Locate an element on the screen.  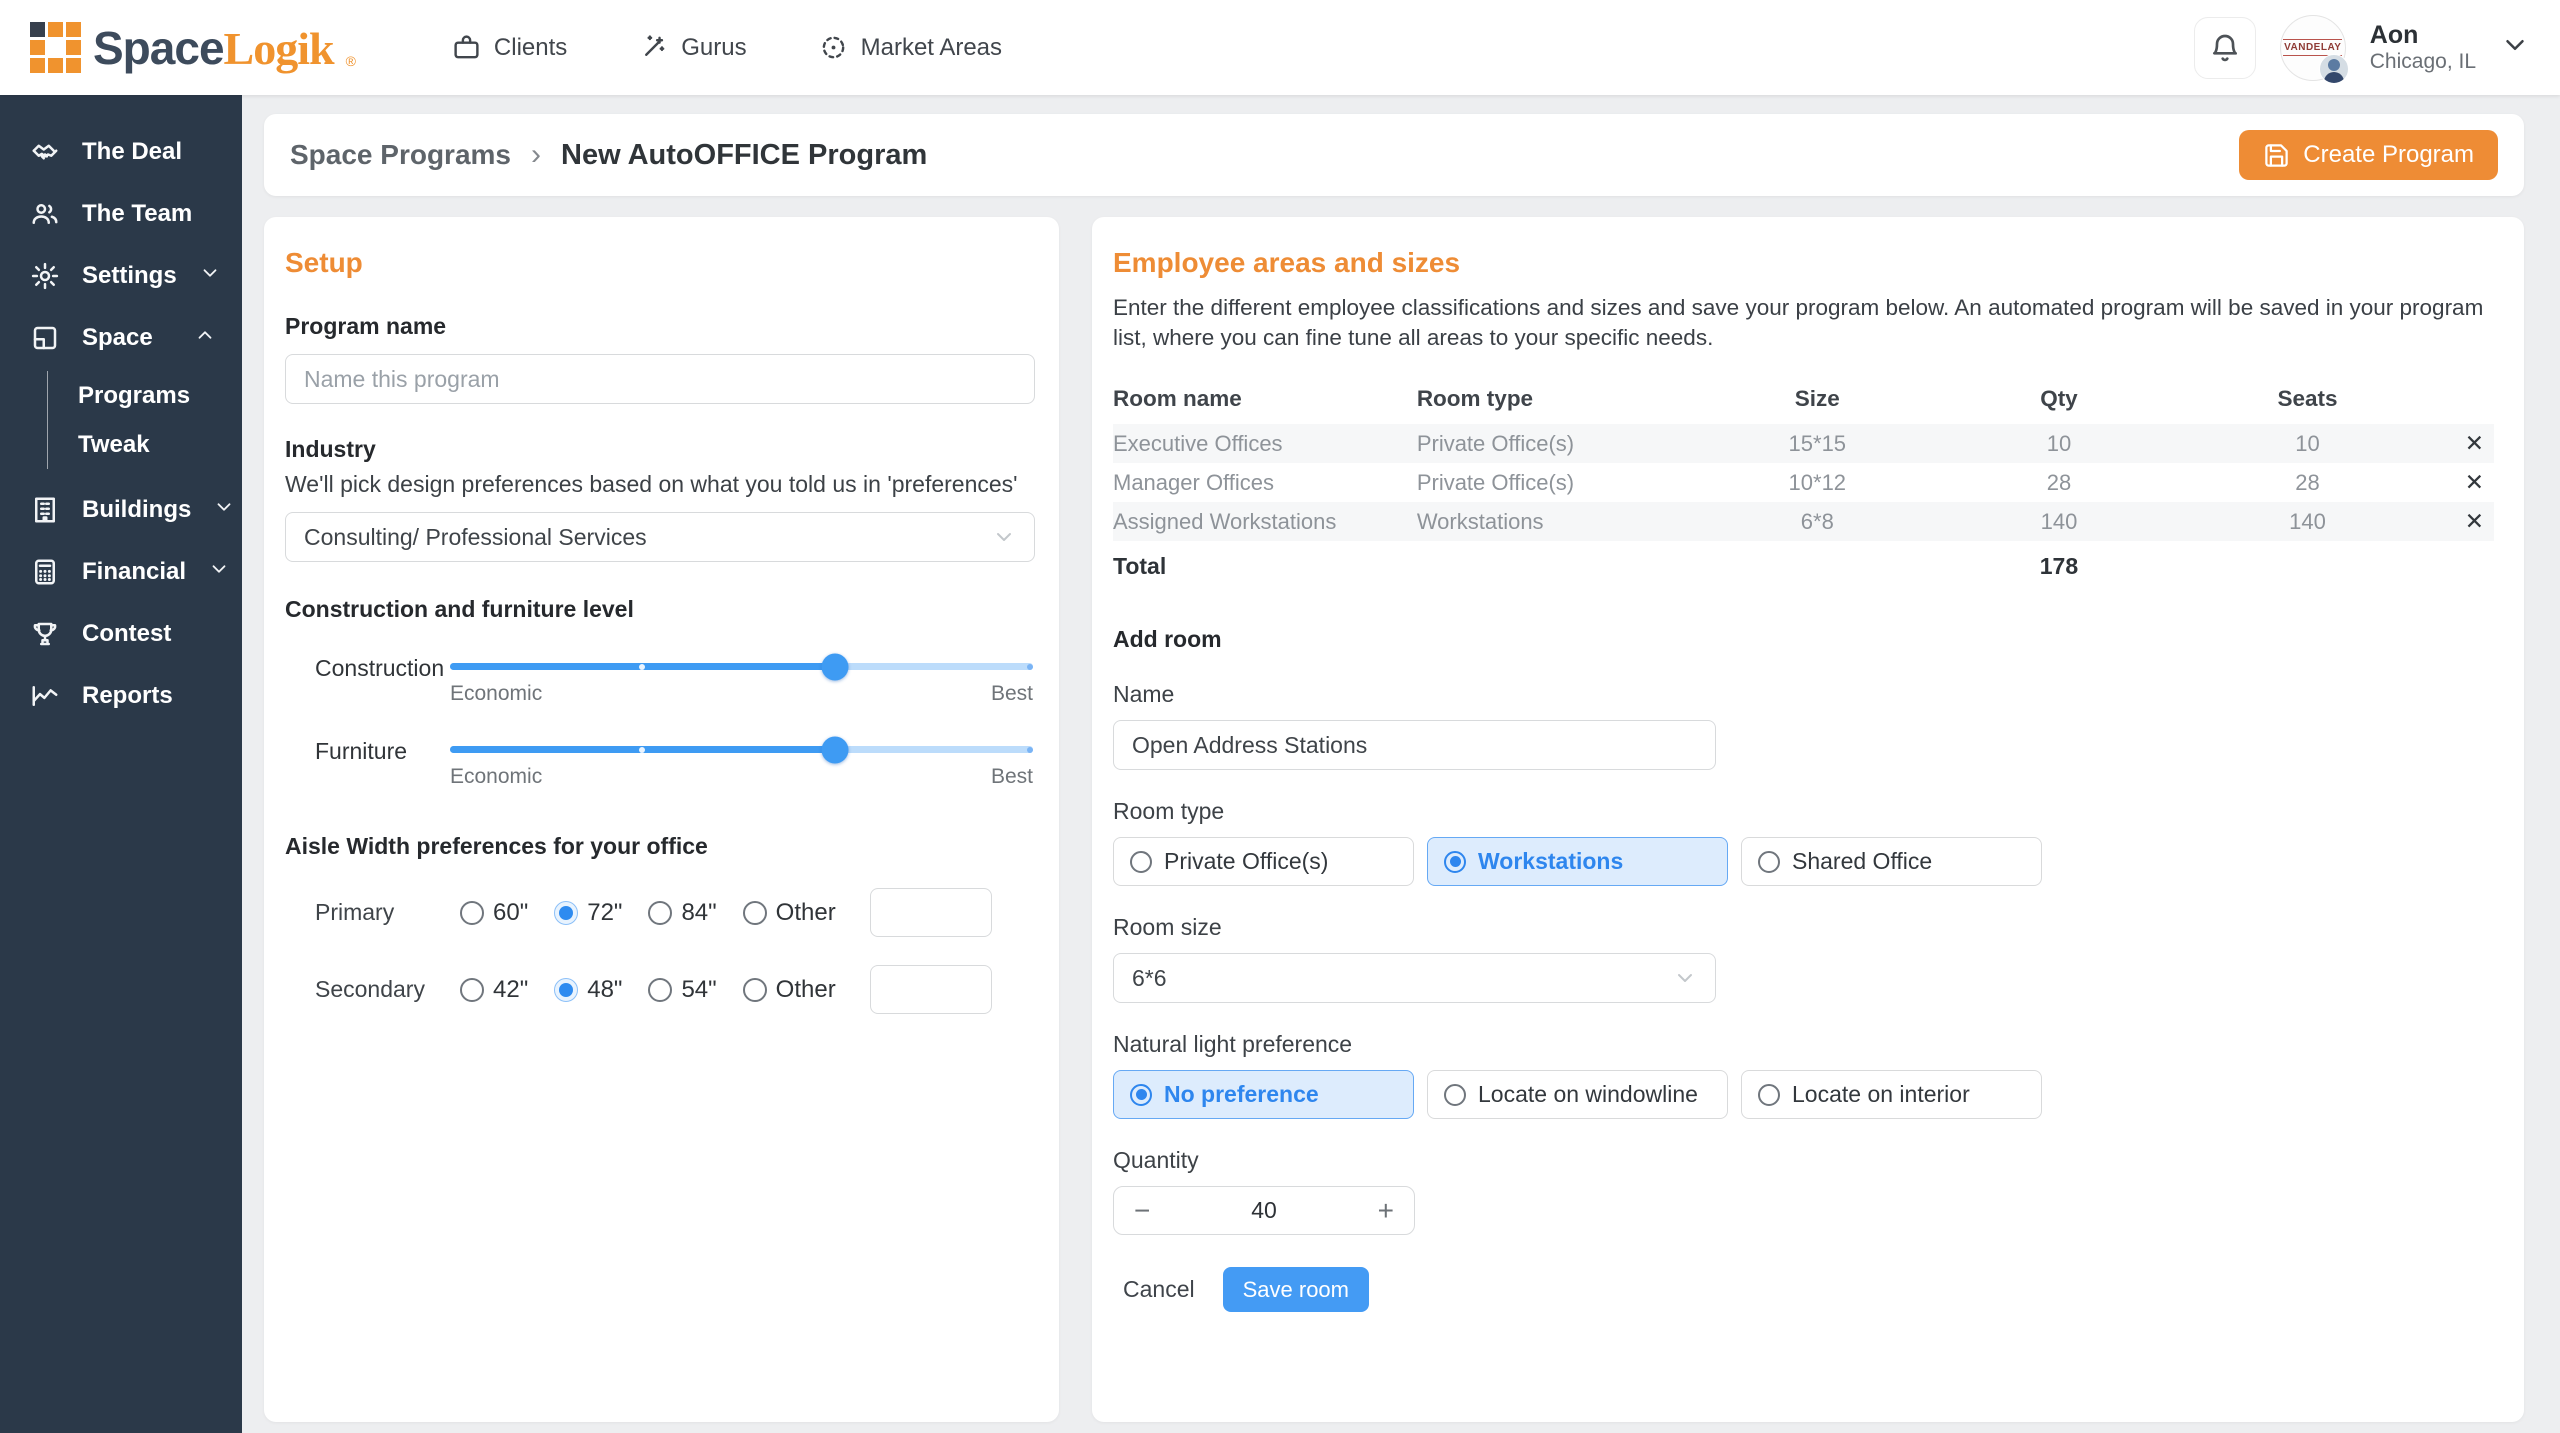
breadcrumb-parent-link: Space Programs is located at coordinates (400, 155).